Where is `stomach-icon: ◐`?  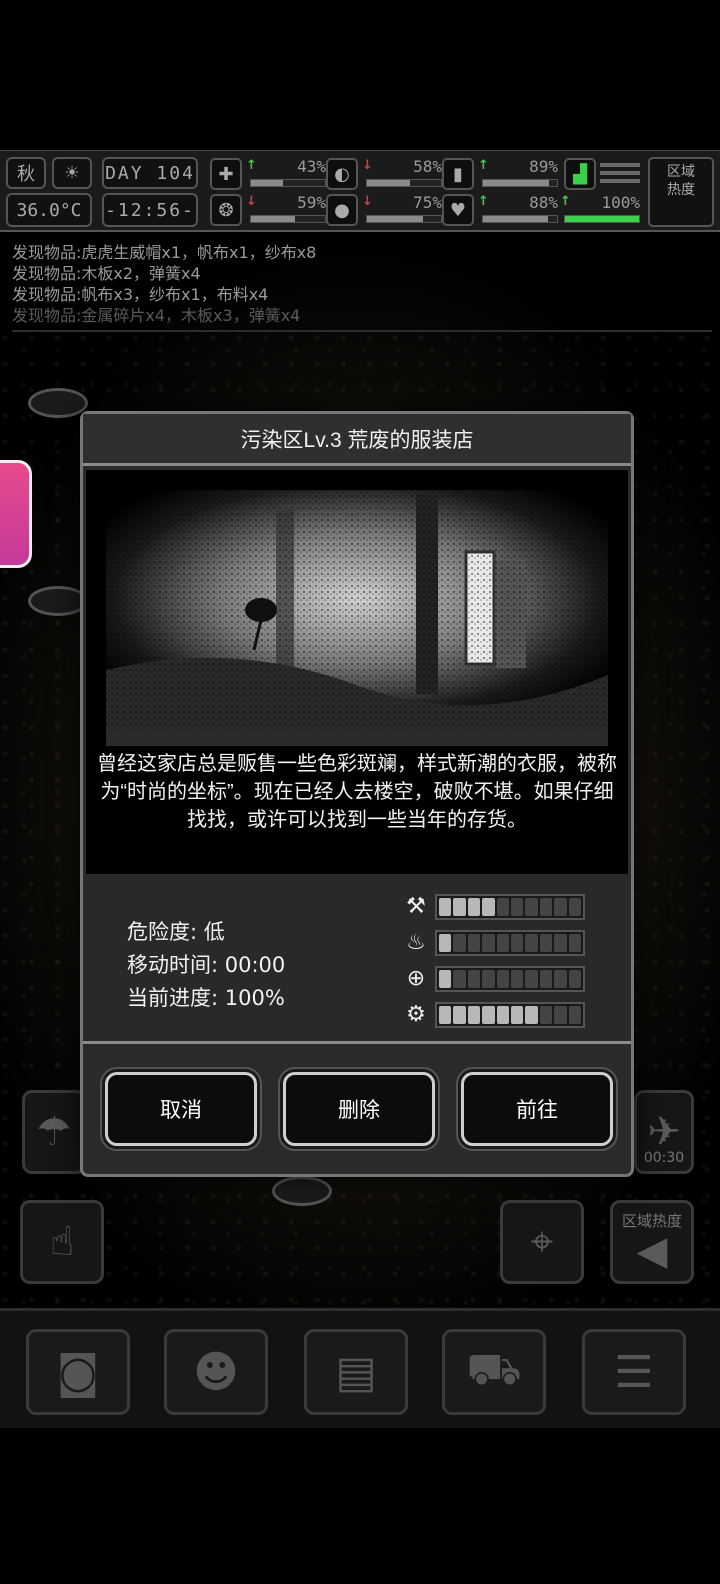
stomach-icon: ◐ is located at coordinates (342, 174).